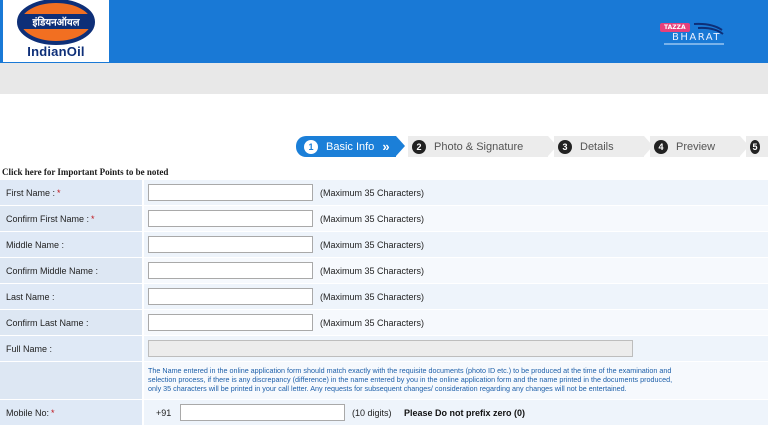 The height and width of the screenshot is (432, 768). What do you see at coordinates (696, 37) in the screenshot?
I see `brand-name: BHARAT` at bounding box center [696, 37].